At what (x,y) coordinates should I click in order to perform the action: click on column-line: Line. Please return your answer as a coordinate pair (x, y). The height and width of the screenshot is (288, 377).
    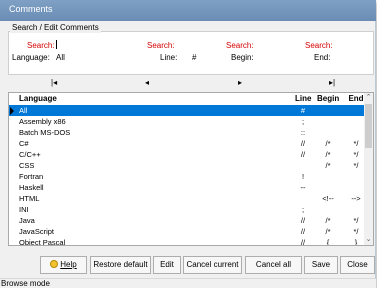
    Looking at the image, I should click on (303, 99).